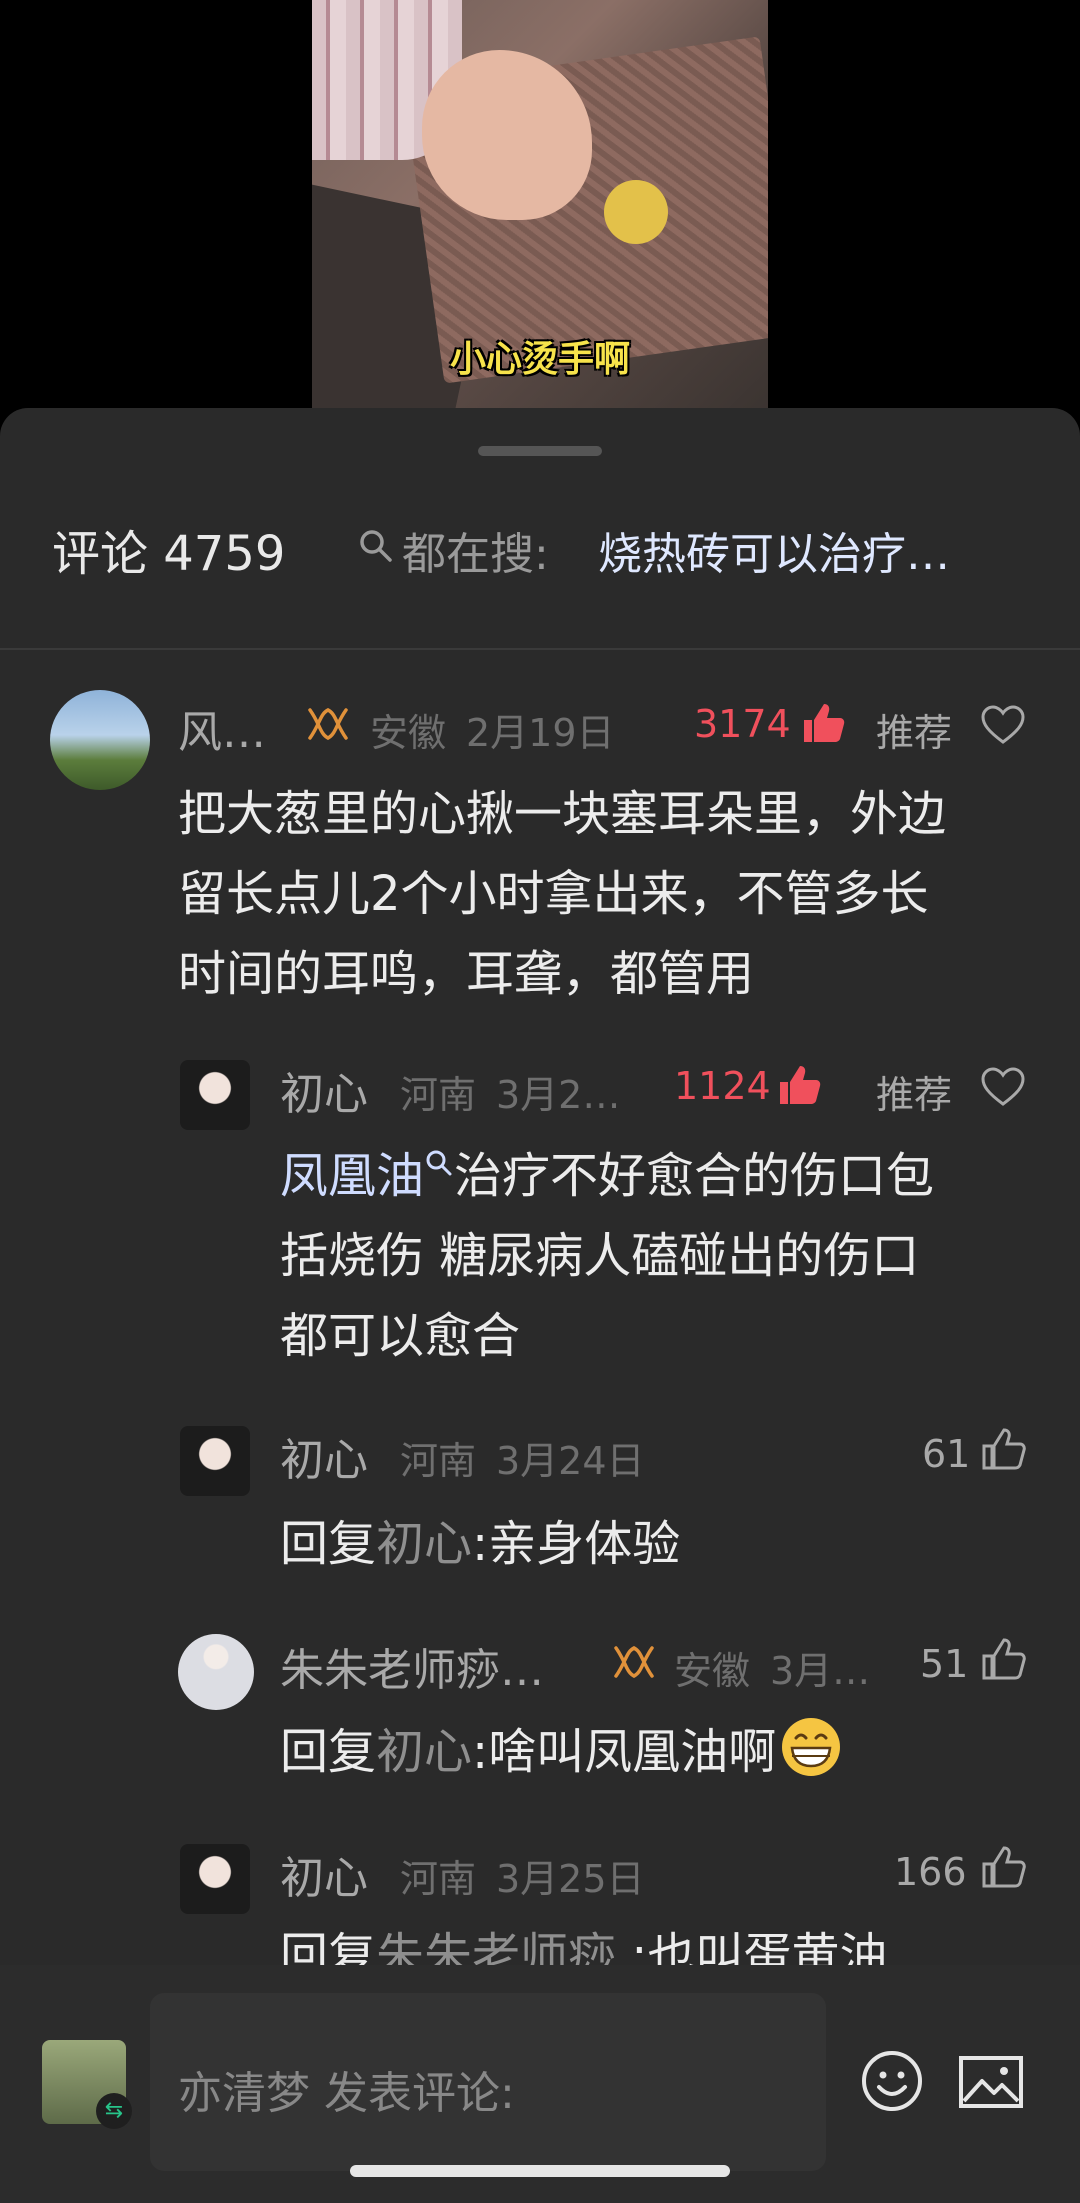 This screenshot has height=2203, width=1080. I want to click on comment-text: 回复初心:啥叫凤凰油啊, so click(660, 1752).